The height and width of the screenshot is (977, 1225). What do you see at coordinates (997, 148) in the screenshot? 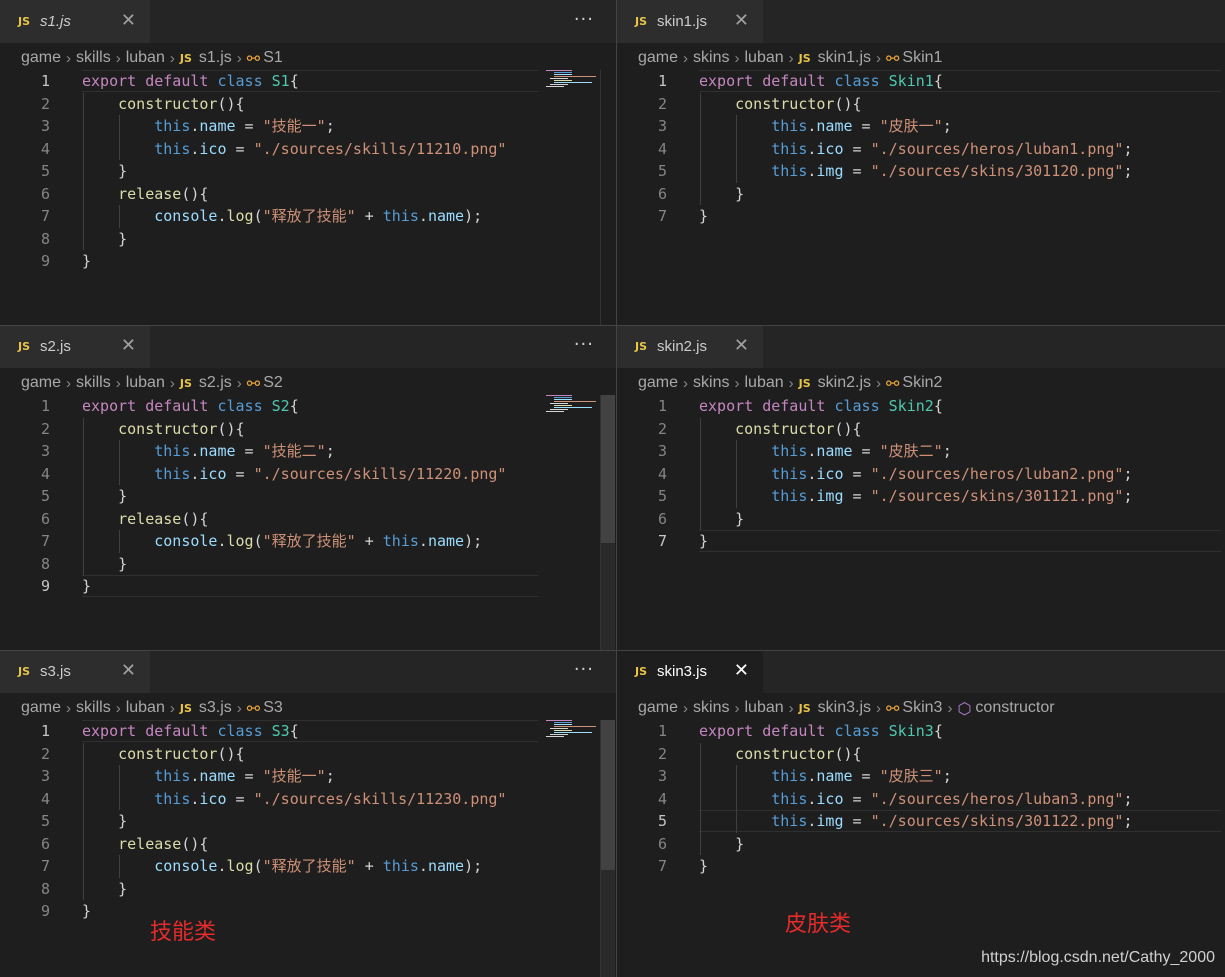
I see `code-token: "./sources/heros/luban1.png"` at bounding box center [997, 148].